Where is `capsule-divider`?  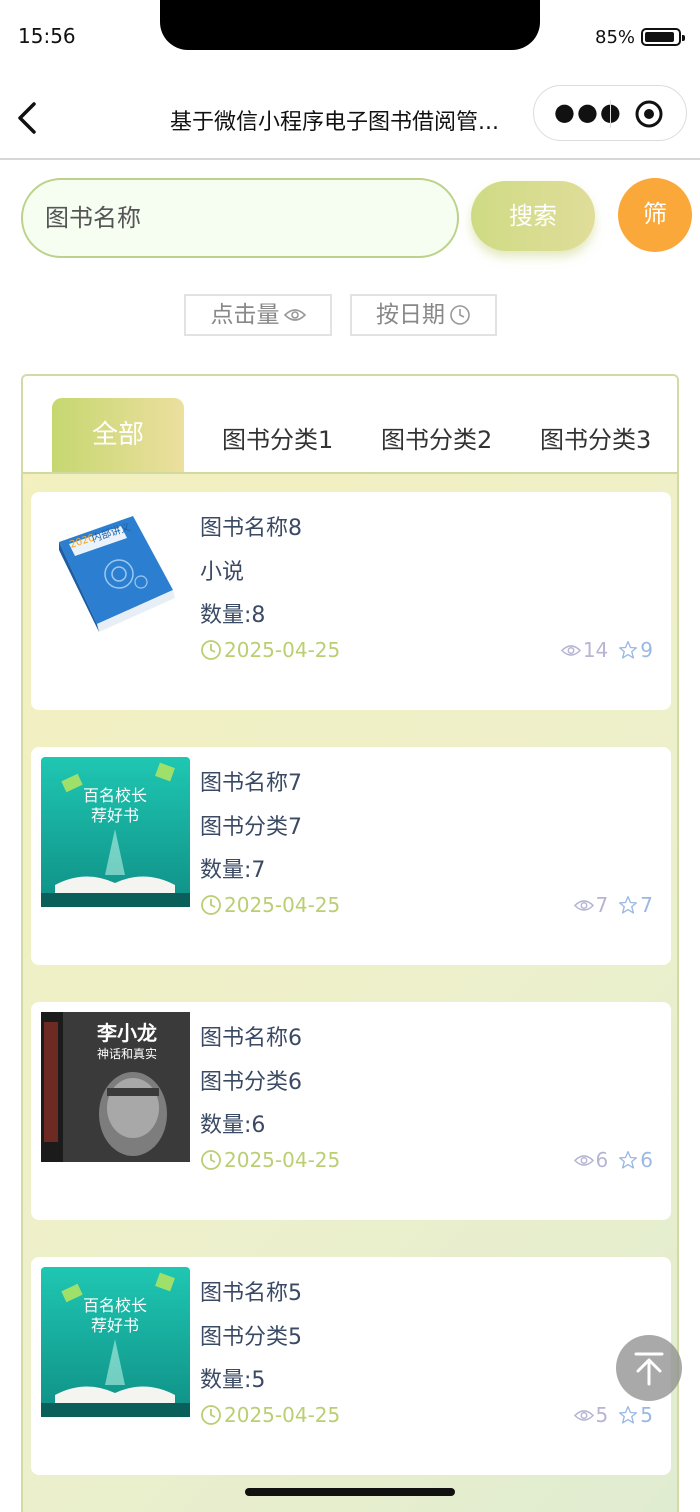 capsule-divider is located at coordinates (610, 114).